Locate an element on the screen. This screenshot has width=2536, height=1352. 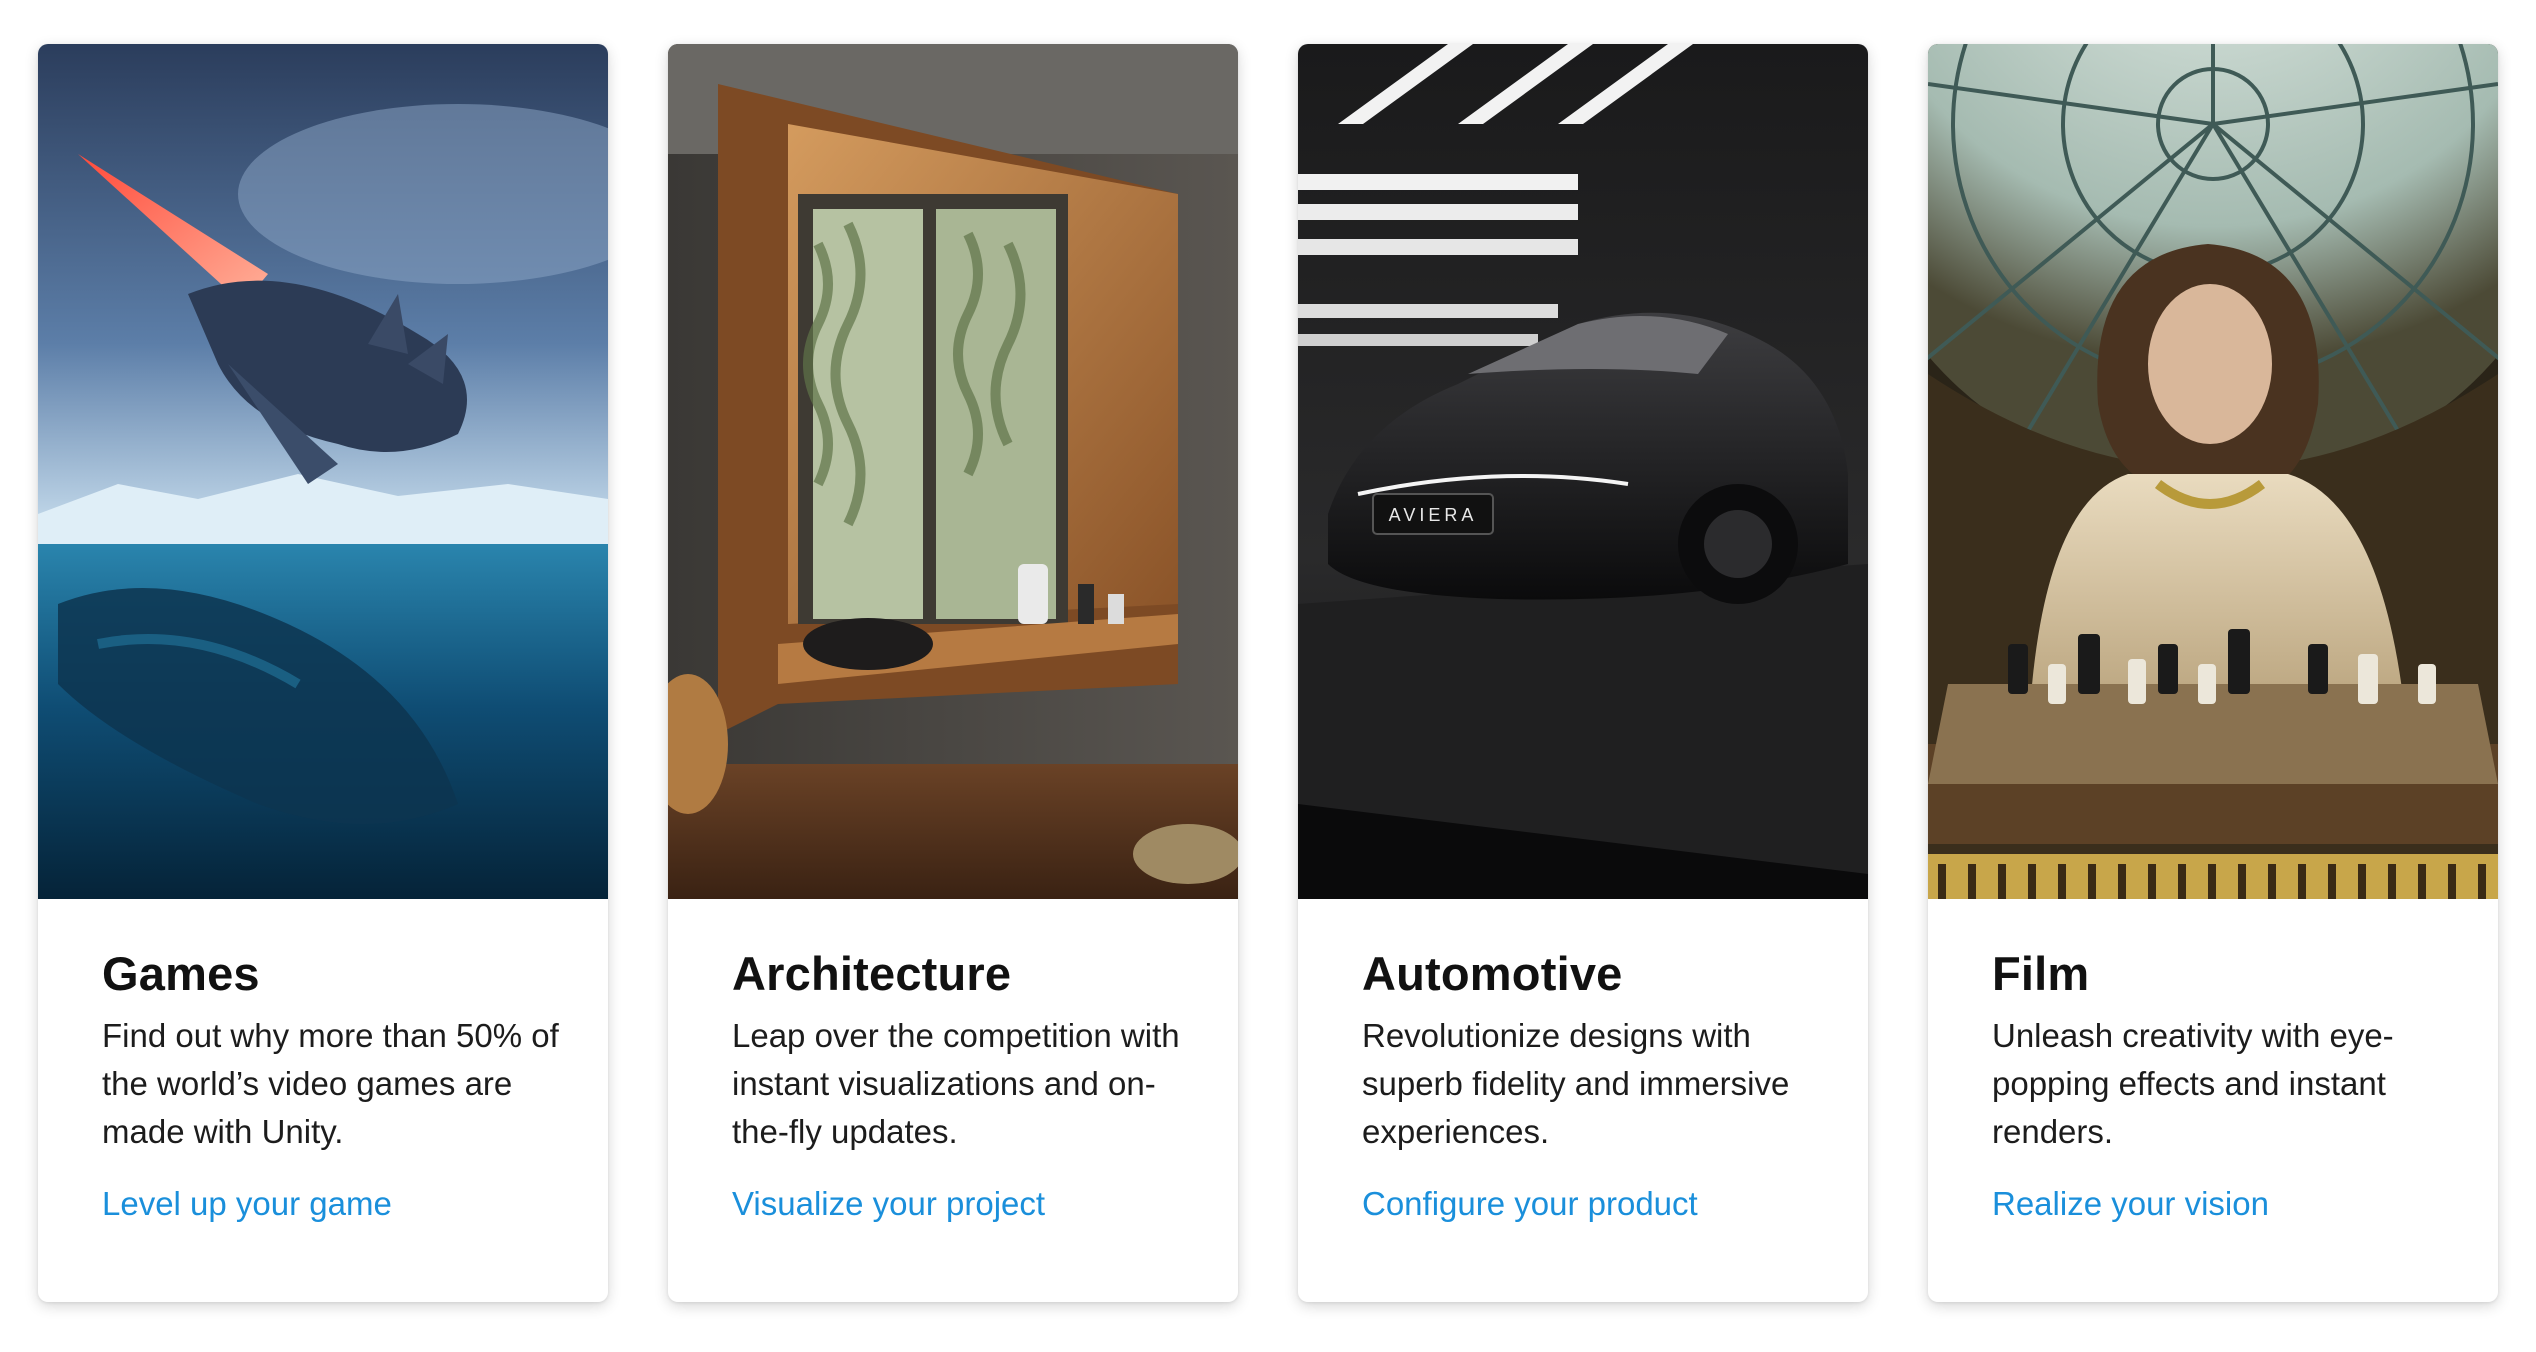
card-link-configure: Configure your product is located at coordinates (1530, 1204).